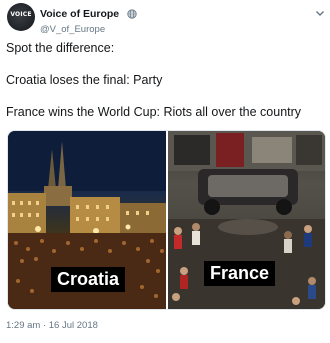  Describe the element at coordinates (165, 18) in the screenshot. I see `tweet-header: VOICE Voice of Europe @V_of_Europe` at that location.